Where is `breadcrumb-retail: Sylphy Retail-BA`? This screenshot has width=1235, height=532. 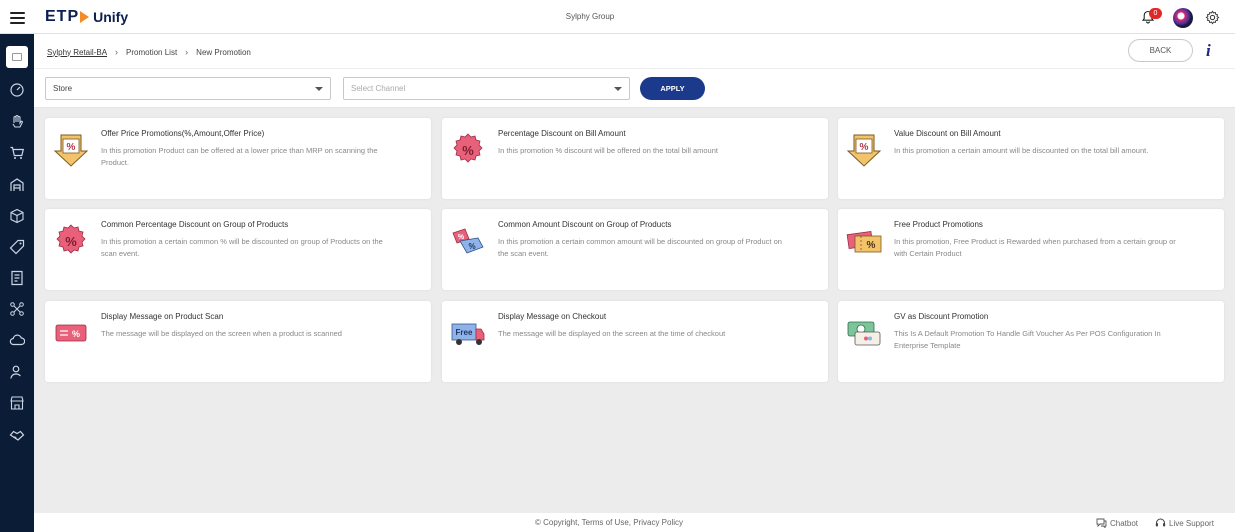
breadcrumb-retail: Sylphy Retail-BA is located at coordinates (77, 52).